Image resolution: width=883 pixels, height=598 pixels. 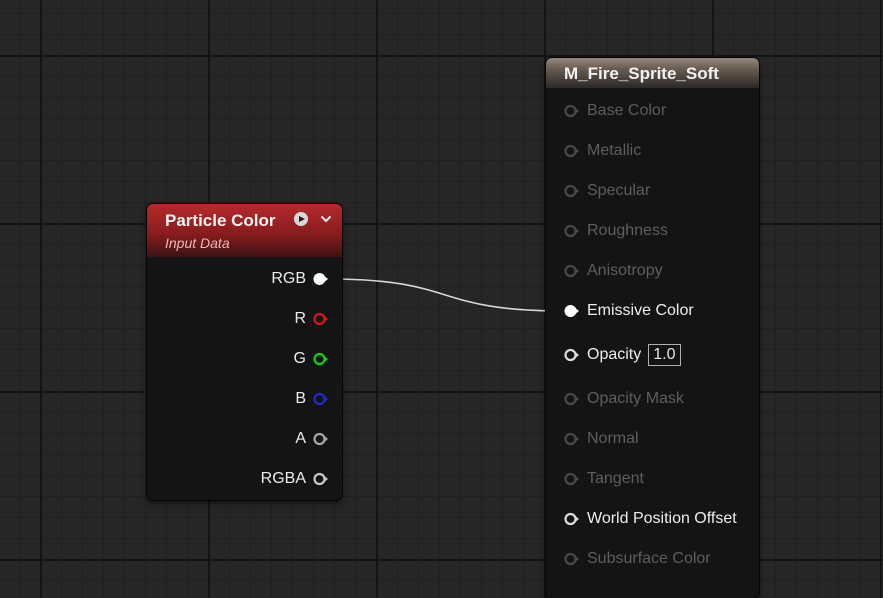 What do you see at coordinates (300, 318) in the screenshot?
I see `pin-label: R` at bounding box center [300, 318].